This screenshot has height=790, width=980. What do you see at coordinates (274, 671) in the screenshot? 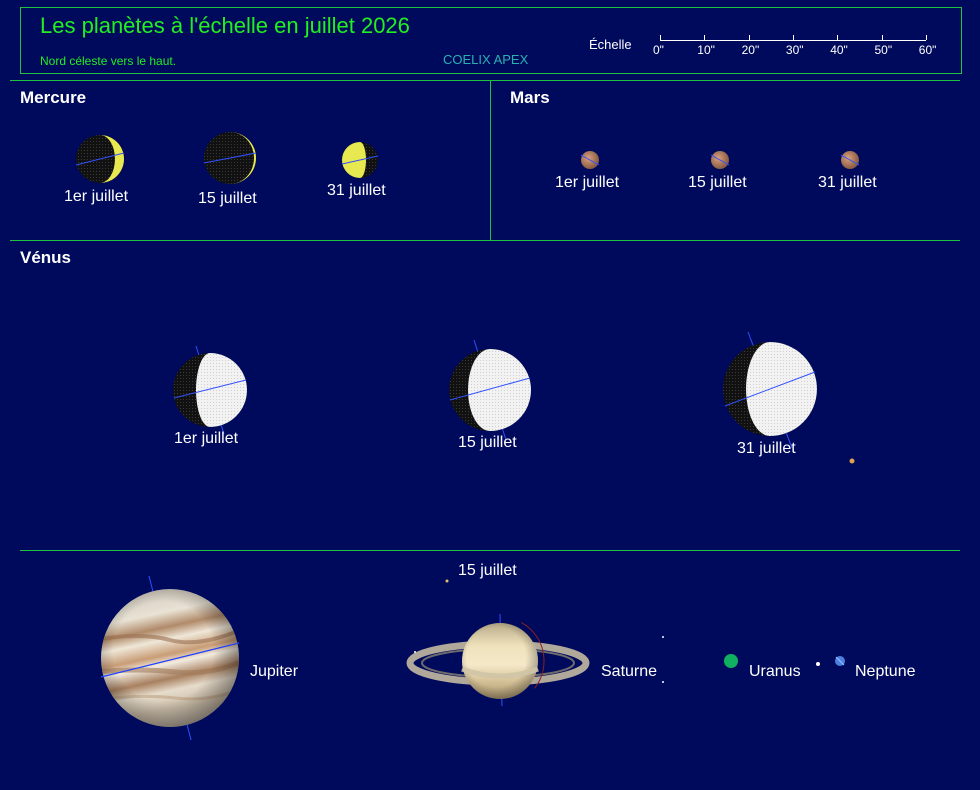
I see `jupiter-label: Jupiter` at bounding box center [274, 671].